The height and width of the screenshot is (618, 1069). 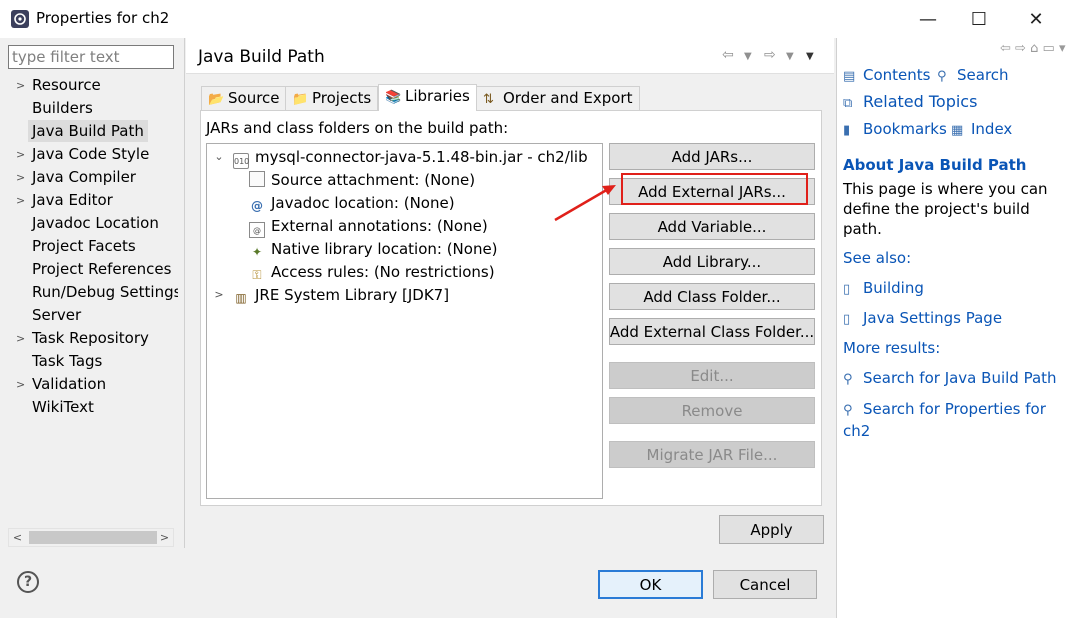 What do you see at coordinates (427, 97) in the screenshot?
I see `tab-libraries: 📚 Libraries` at bounding box center [427, 97].